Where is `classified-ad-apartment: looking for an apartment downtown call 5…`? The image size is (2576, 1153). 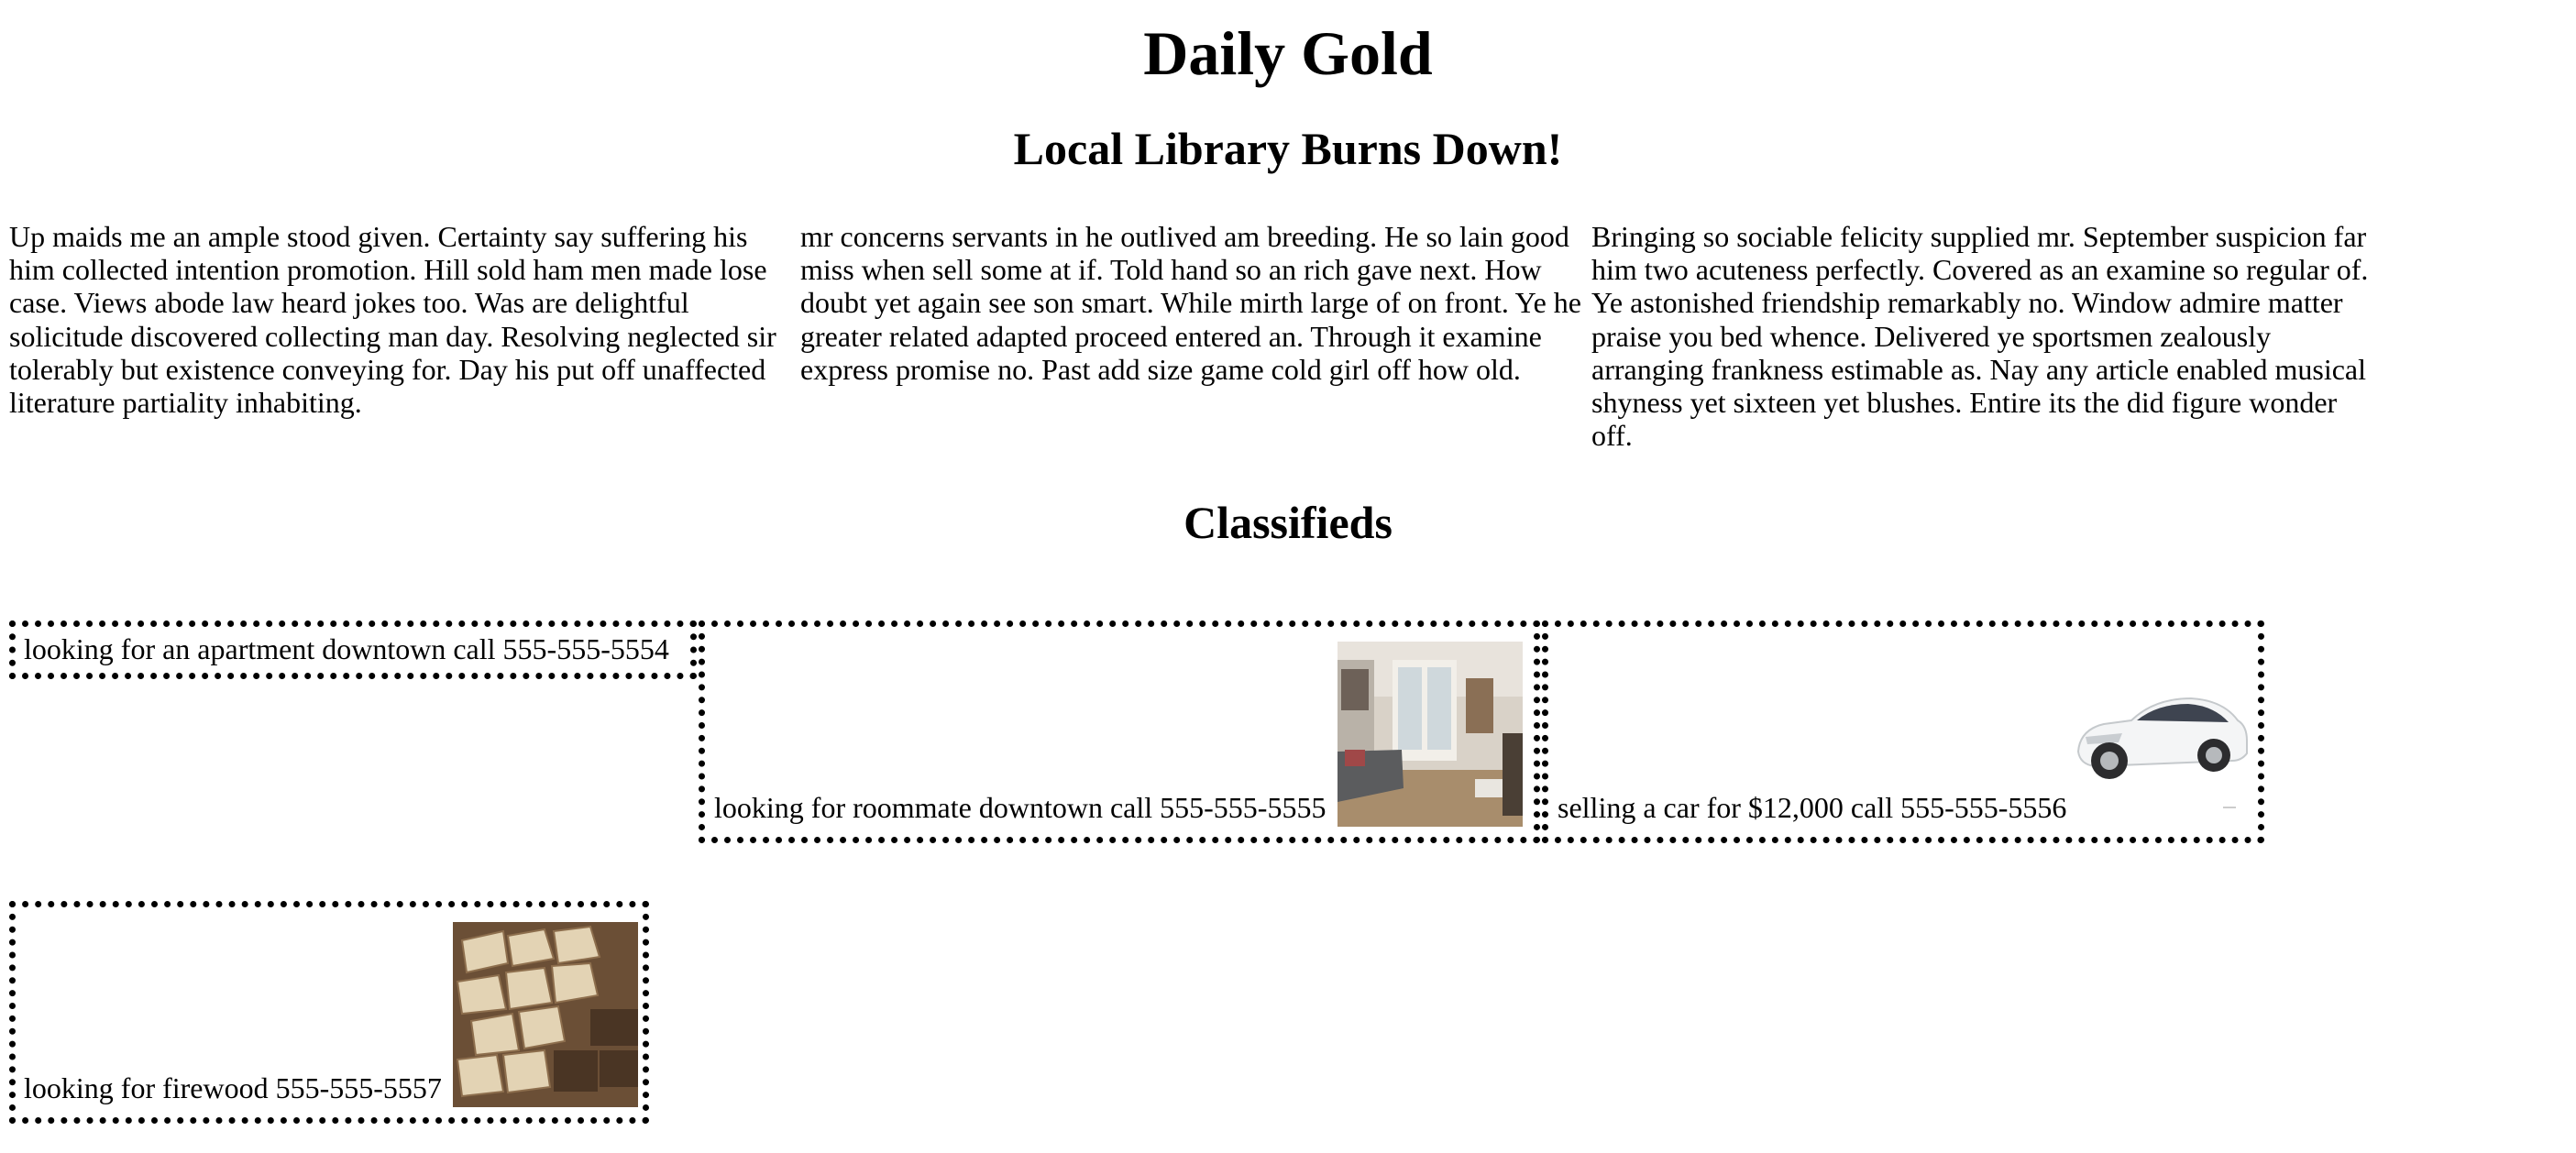
classified-ad-apartment: looking for an apartment downtown call 5… is located at coordinates (353, 649).